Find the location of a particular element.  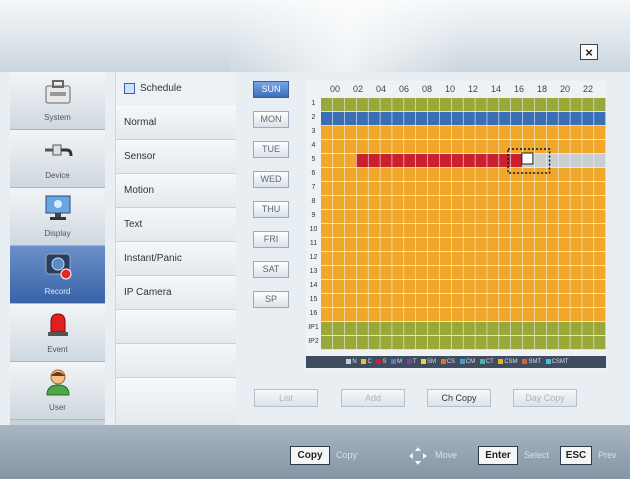

enter-key: Enter is located at coordinates (498, 455).